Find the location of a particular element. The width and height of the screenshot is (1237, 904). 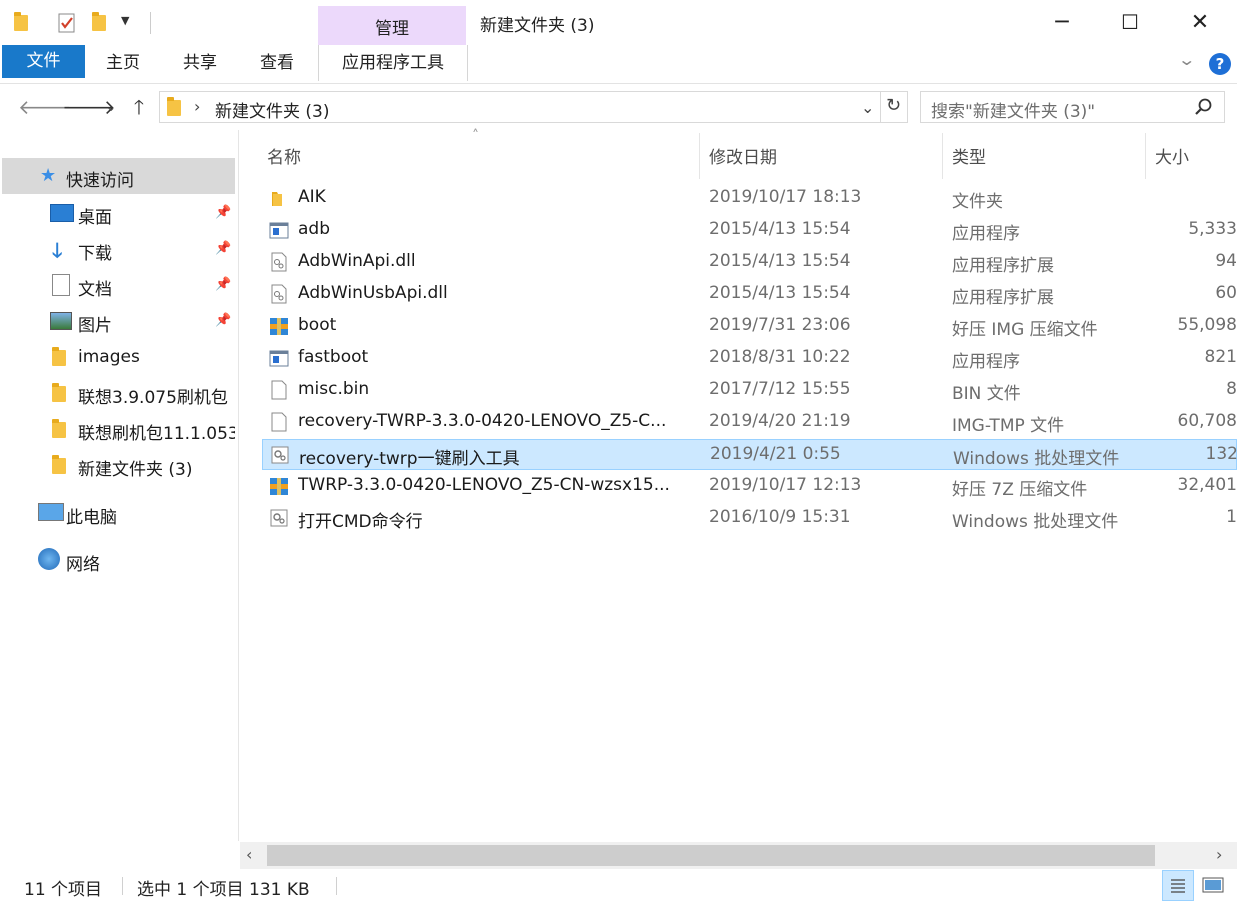

column-header-type: 类型 is located at coordinates (969, 155).